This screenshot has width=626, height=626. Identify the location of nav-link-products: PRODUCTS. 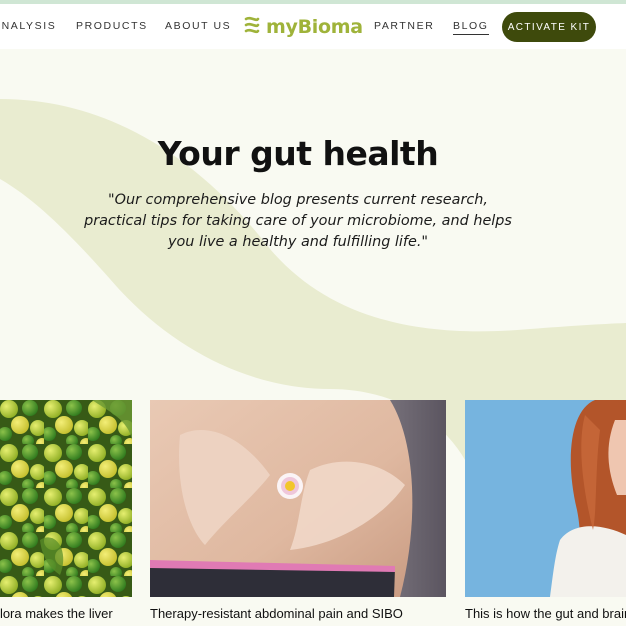
(112, 26).